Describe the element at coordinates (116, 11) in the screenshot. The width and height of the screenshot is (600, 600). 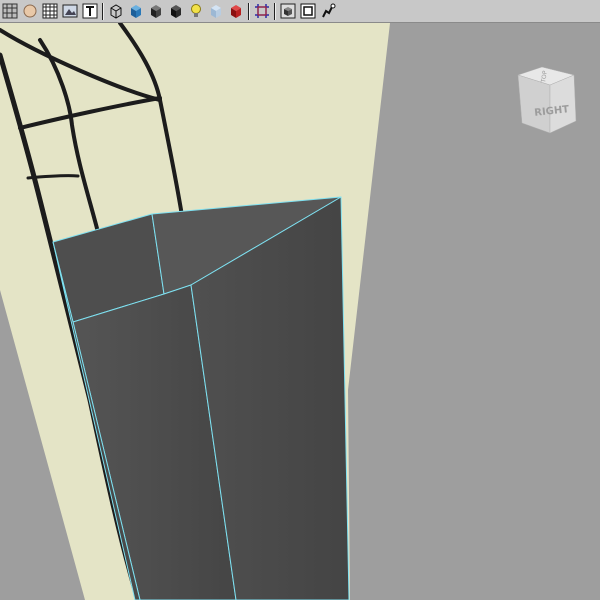
I see `wireframe-cube-icon` at that location.